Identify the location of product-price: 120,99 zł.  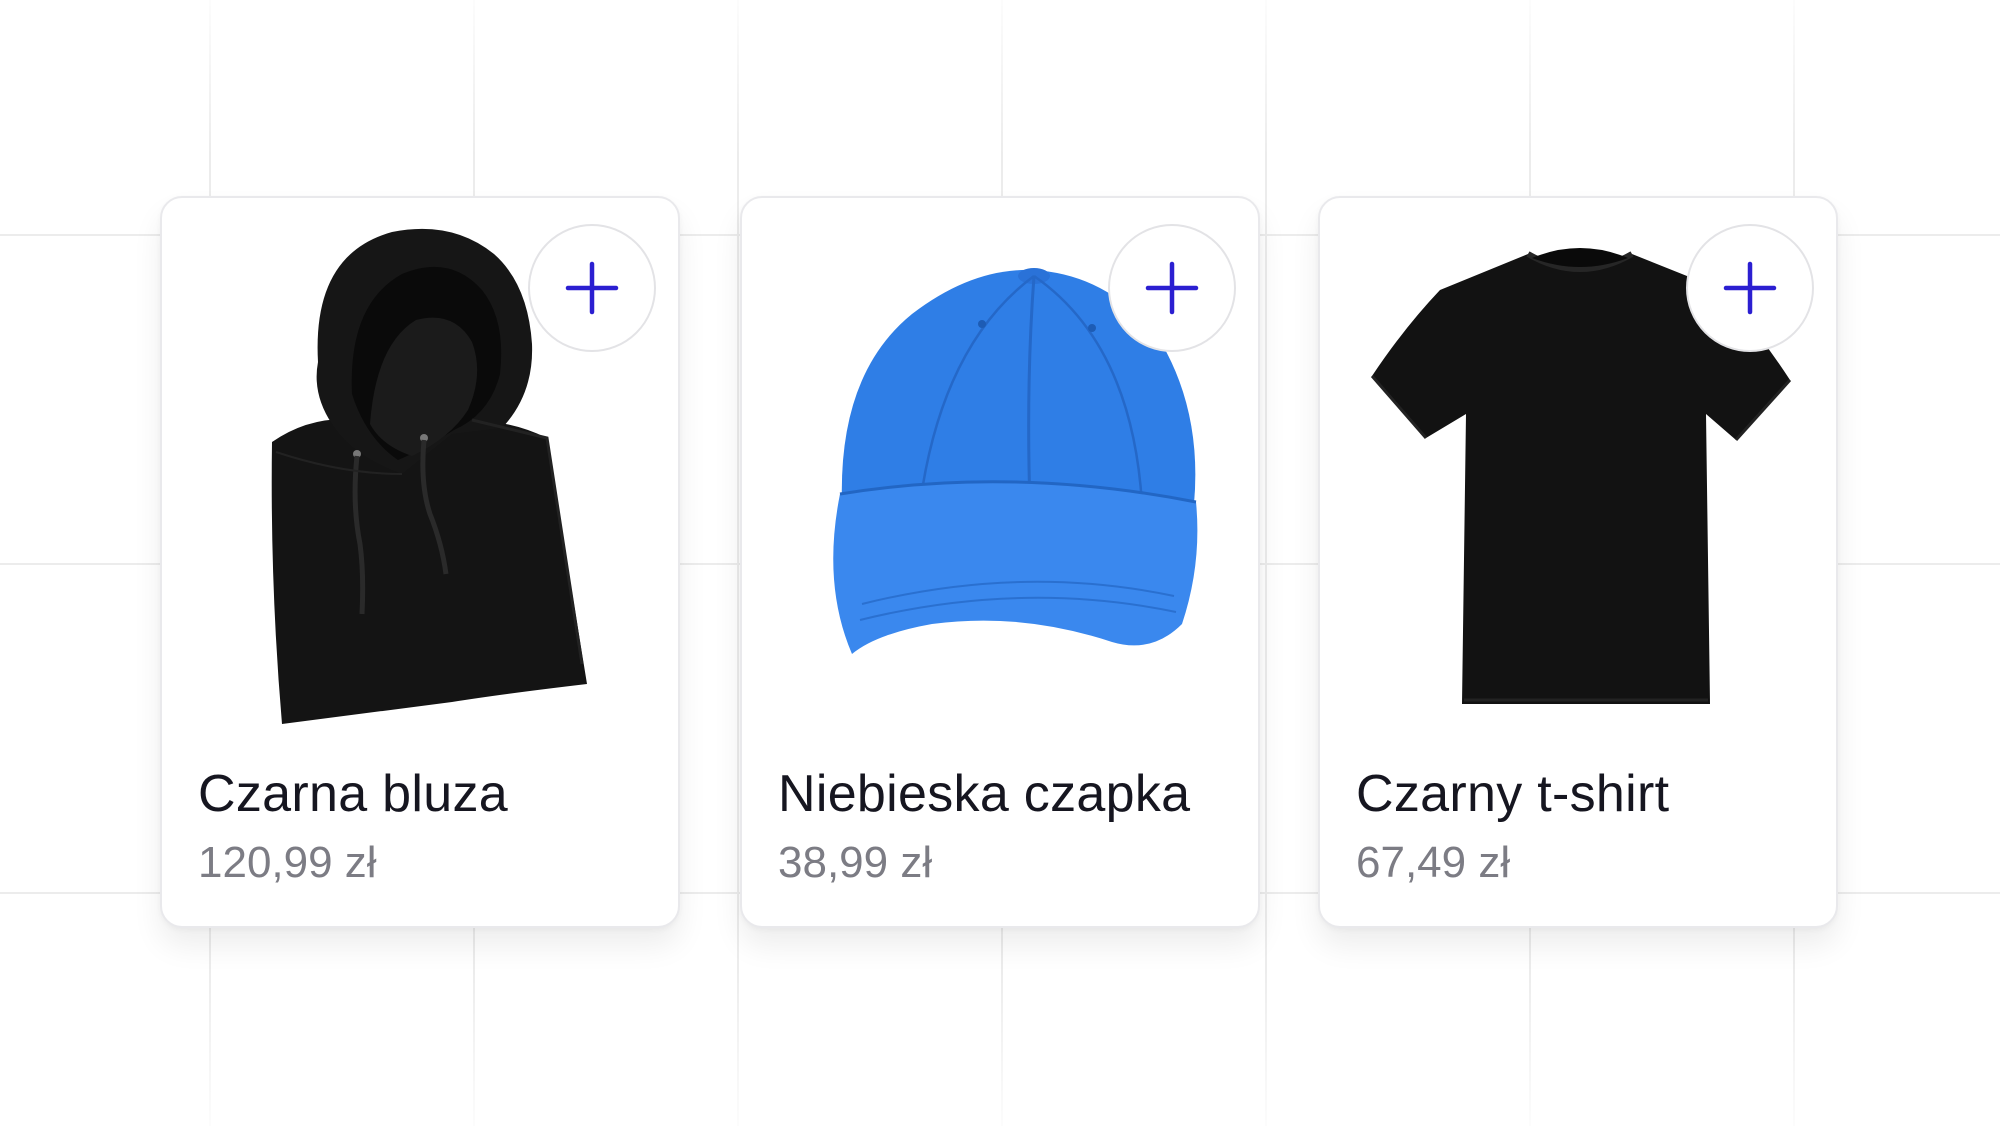
(287, 862).